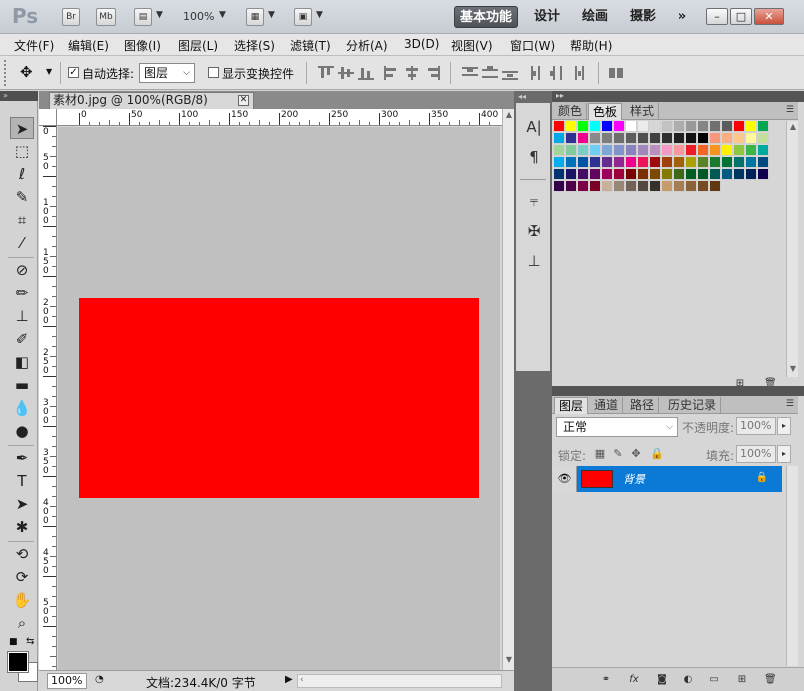 Image resolution: width=804 pixels, height=691 pixels. What do you see at coordinates (533, 96) in the screenshot?
I see `collapse-strip-icon: ◂◂` at bounding box center [533, 96].